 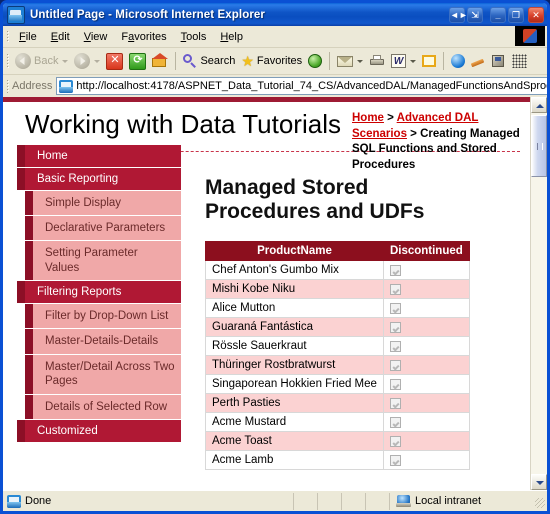 I want to click on edit-button: W, so click(x=403, y=61).